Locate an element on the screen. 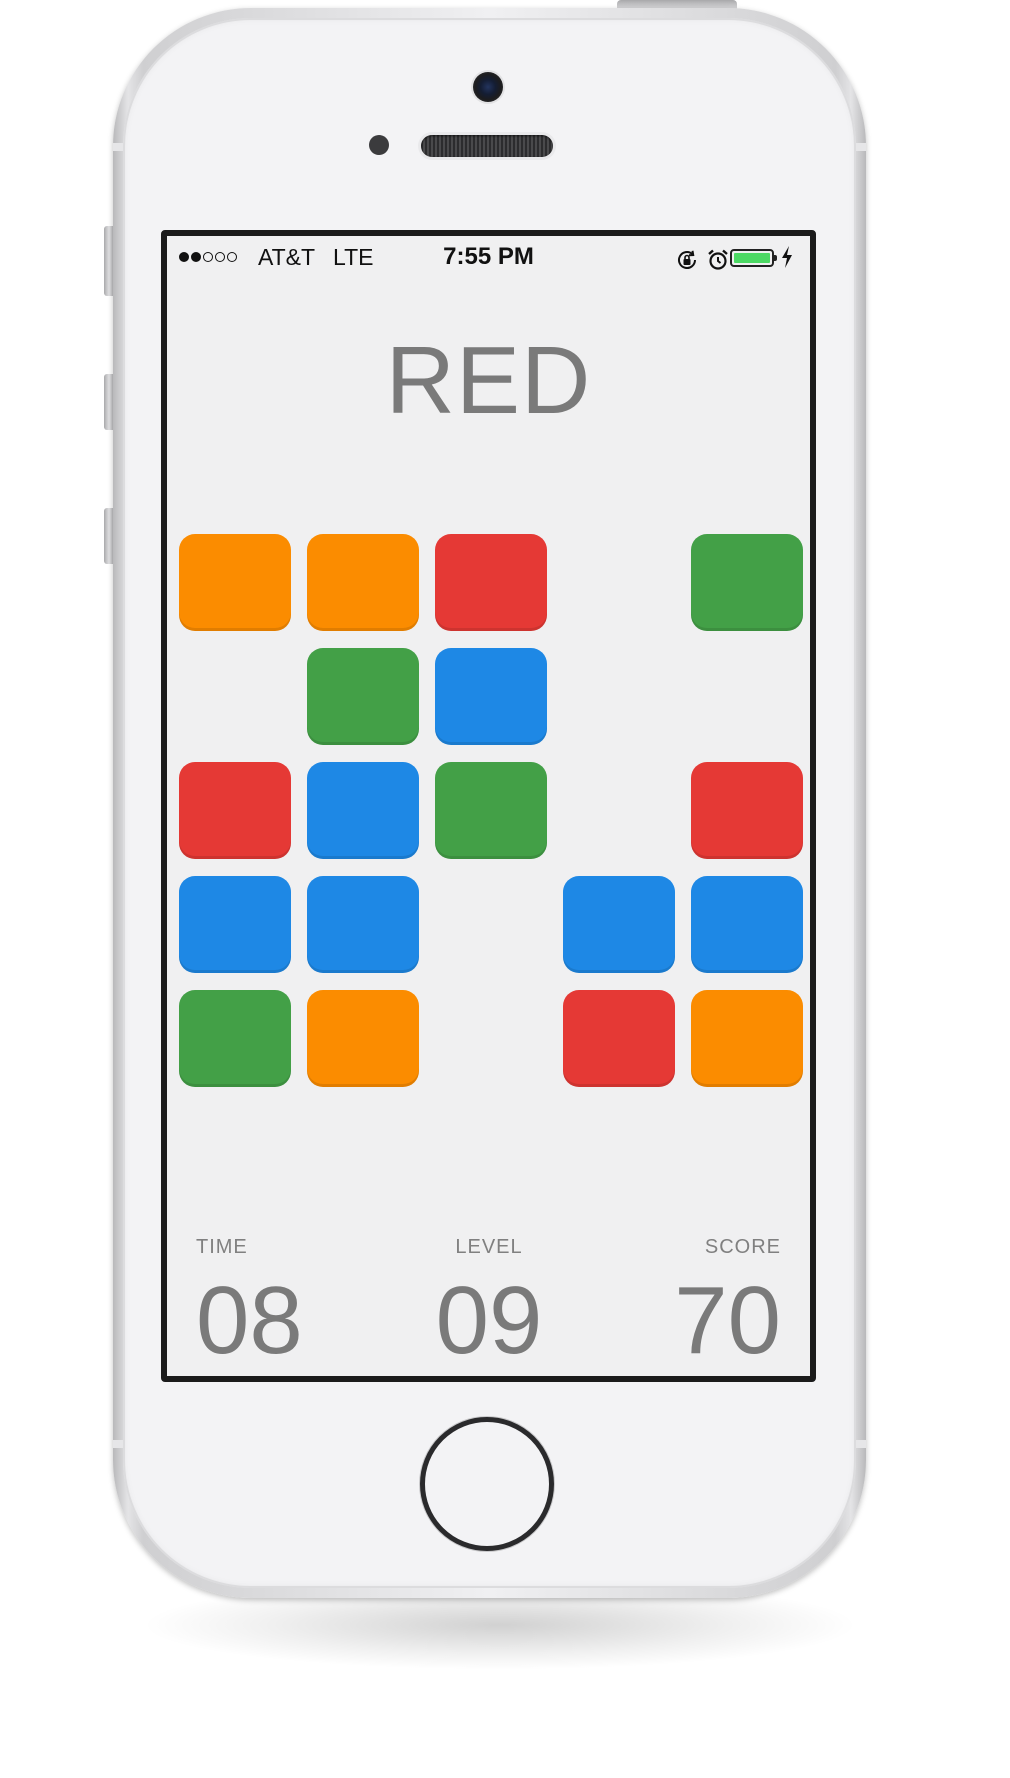 This screenshot has width=1010, height=1778. home-button is located at coordinates (487, 1484).